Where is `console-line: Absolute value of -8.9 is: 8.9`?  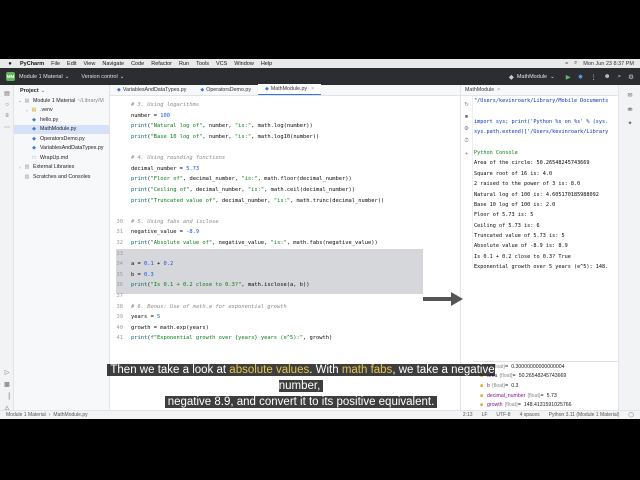 console-line: Absolute value of -8.9 is: 8.9 is located at coordinates (521, 246).